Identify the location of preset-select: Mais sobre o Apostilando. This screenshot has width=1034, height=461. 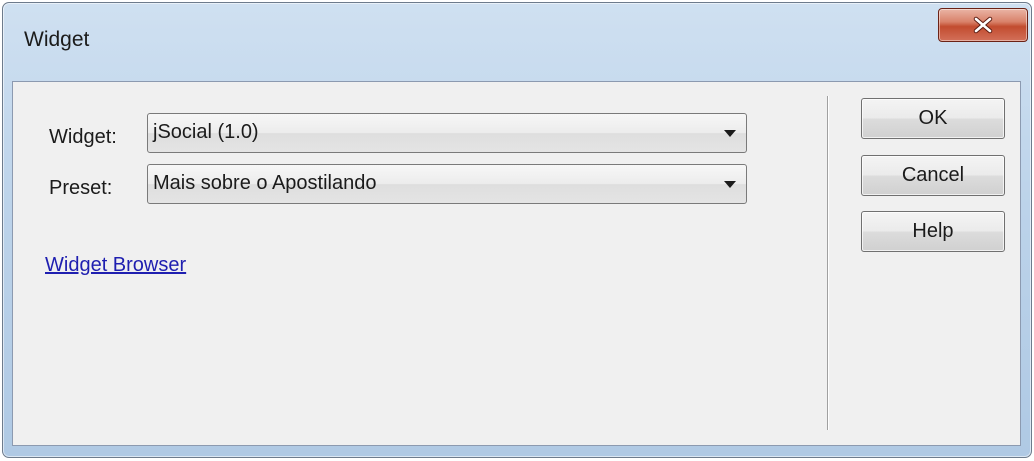
(447, 184).